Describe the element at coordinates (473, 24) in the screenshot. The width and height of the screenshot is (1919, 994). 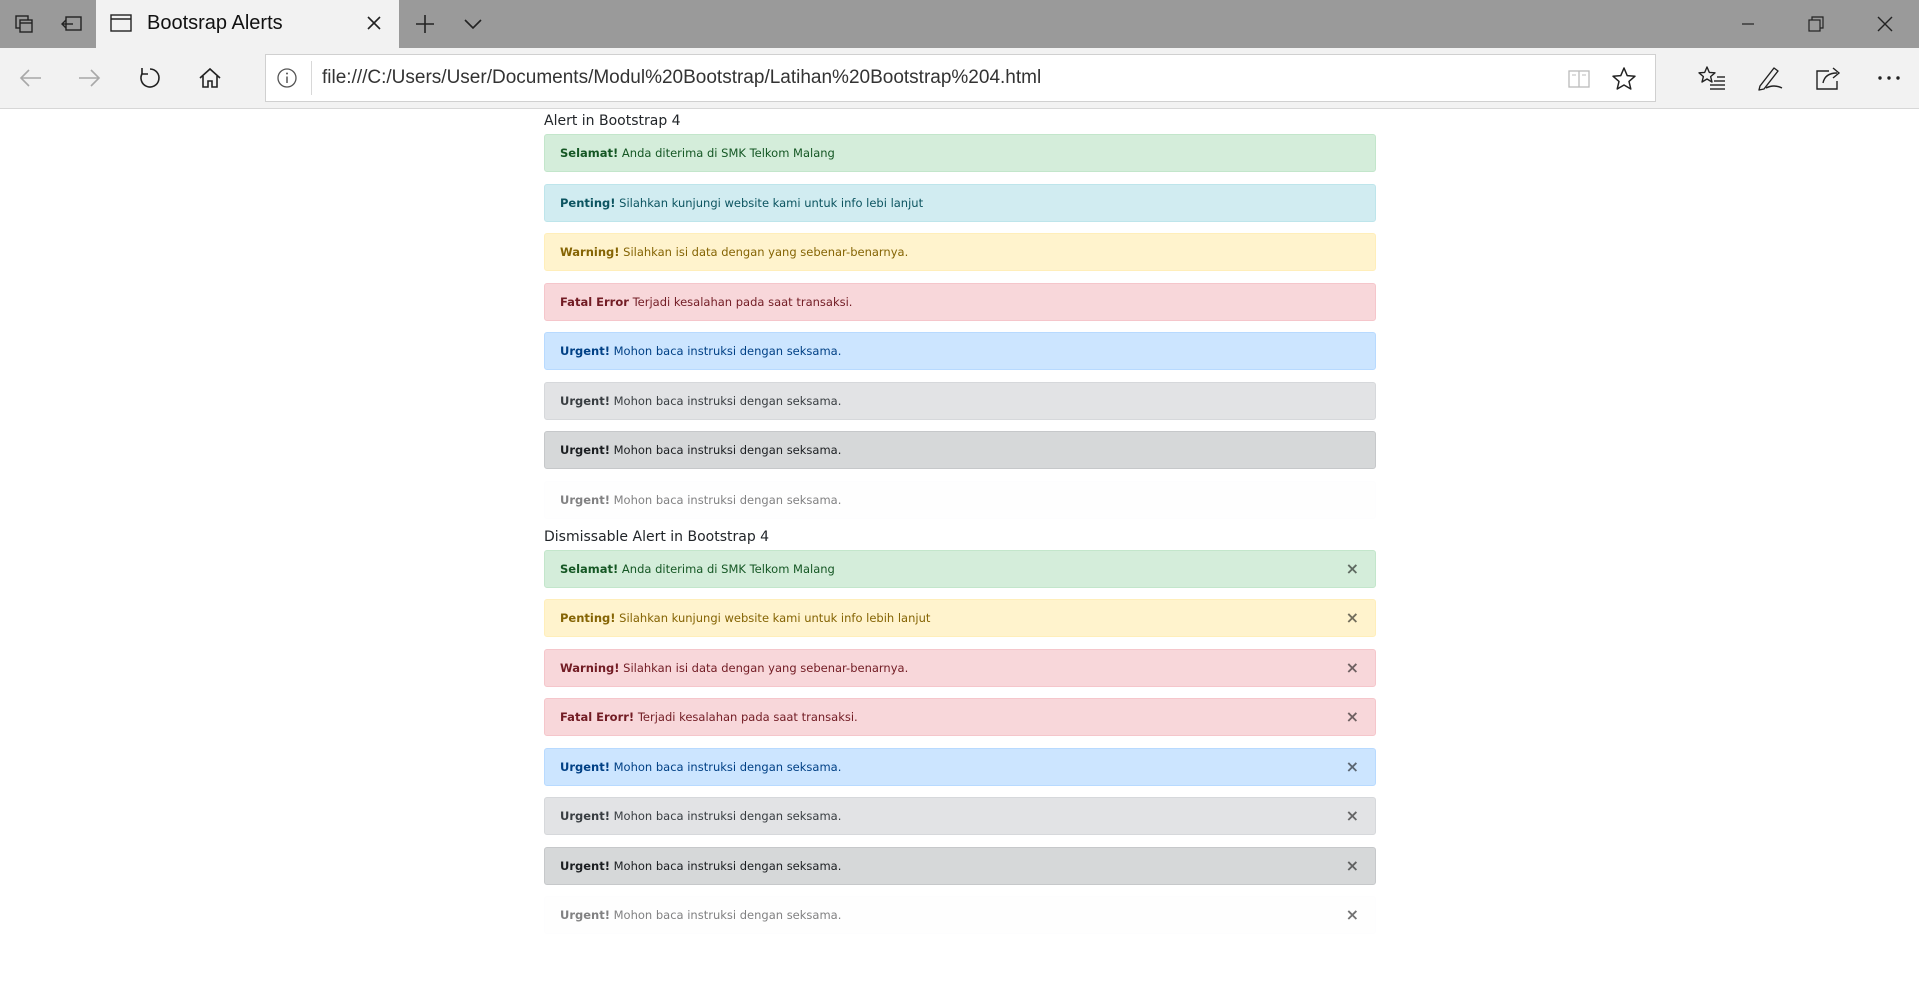
I see `chevron-down-icon` at that location.